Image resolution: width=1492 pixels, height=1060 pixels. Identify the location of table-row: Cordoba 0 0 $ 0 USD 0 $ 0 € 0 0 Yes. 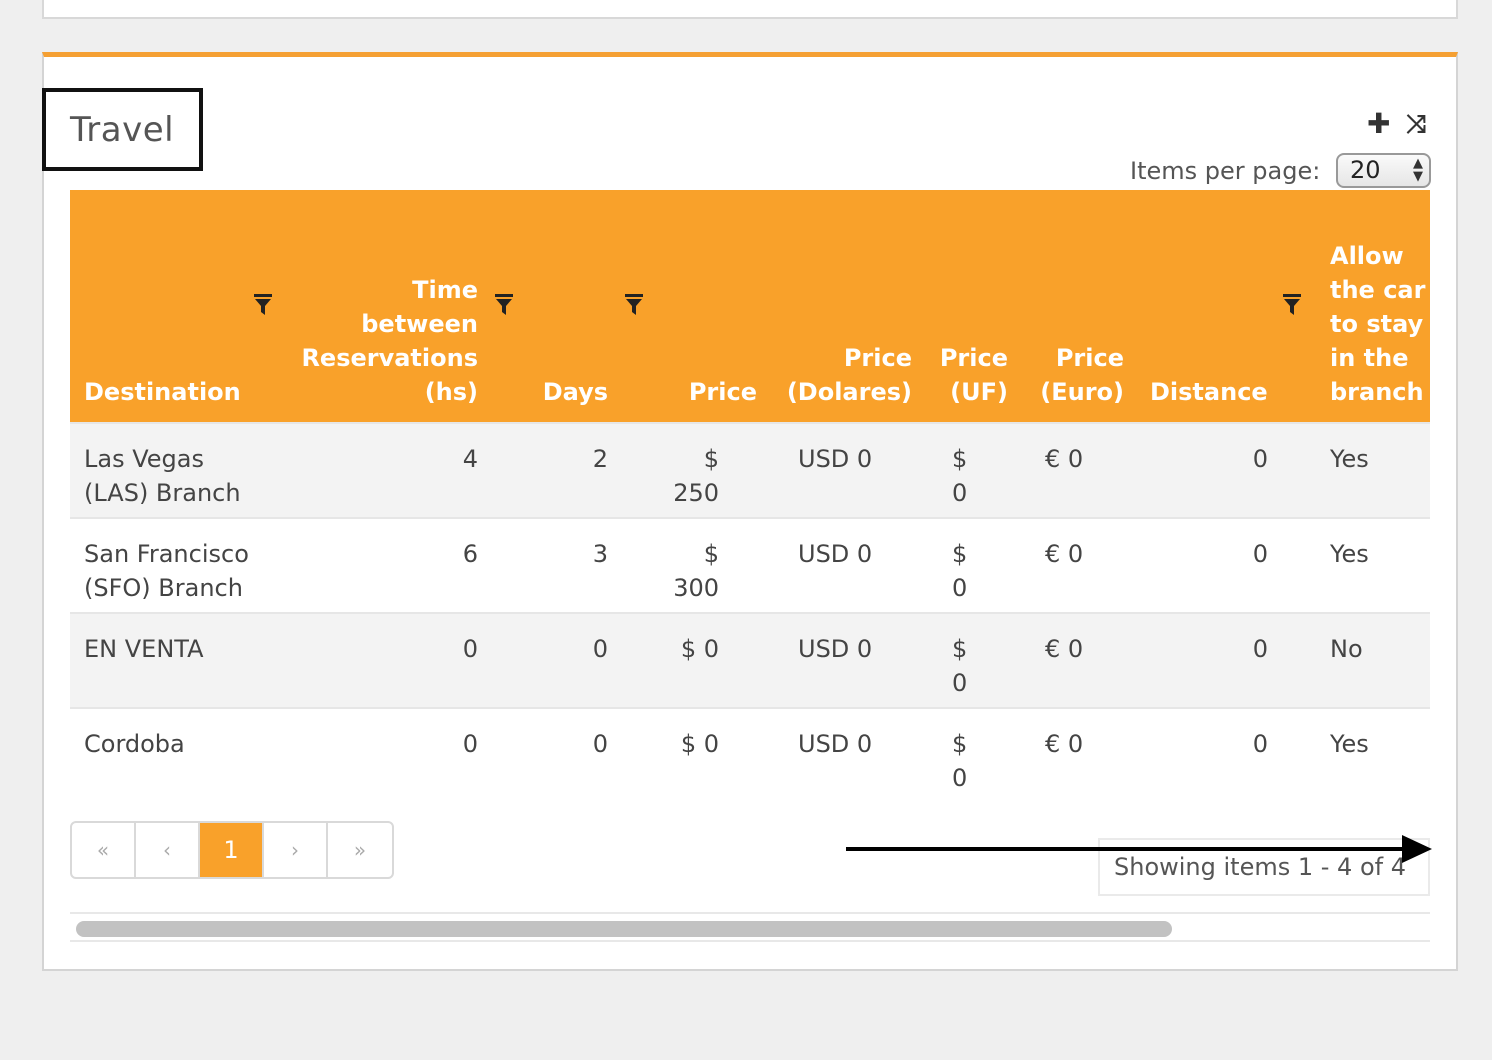
(750, 754).